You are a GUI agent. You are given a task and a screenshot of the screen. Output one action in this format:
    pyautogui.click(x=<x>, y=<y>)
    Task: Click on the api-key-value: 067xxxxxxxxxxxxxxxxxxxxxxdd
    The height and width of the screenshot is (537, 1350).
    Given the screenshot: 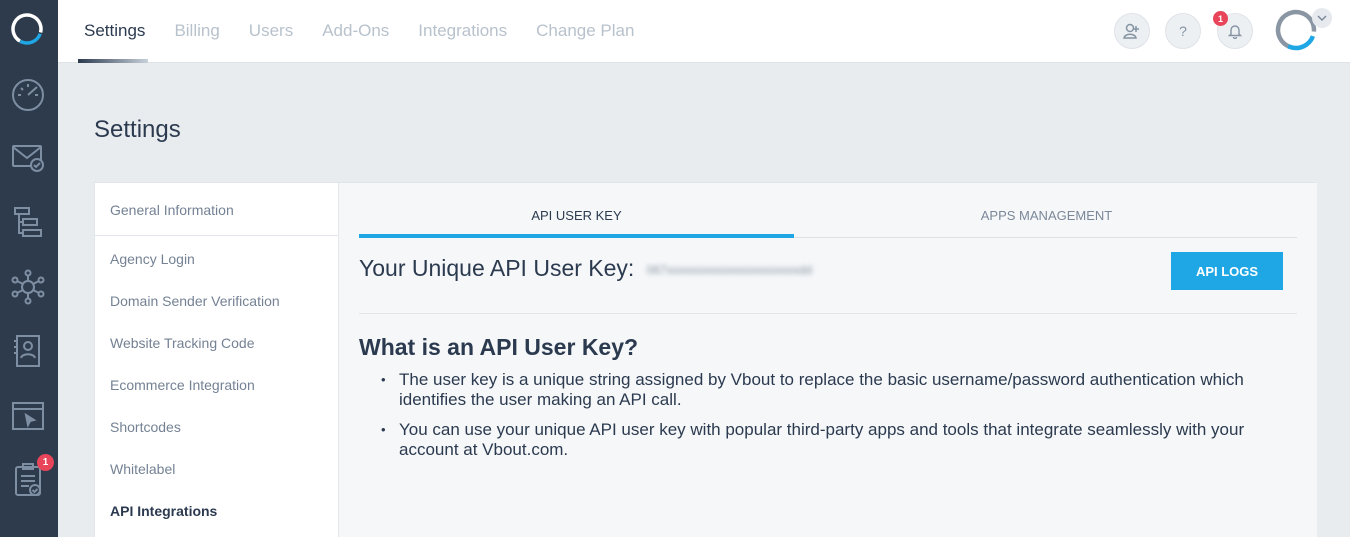 What is the action you would take?
    pyautogui.click(x=729, y=269)
    